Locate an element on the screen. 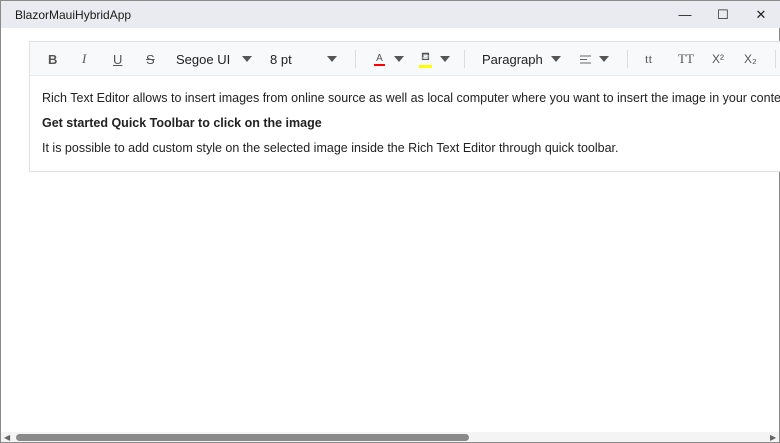  scrollbar-thumb is located at coordinates (242, 437).